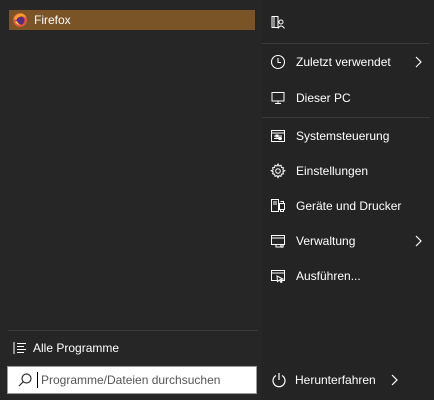 This screenshot has height=400, width=434. I want to click on admin-tools-menu: Verwaltung, so click(348, 241).